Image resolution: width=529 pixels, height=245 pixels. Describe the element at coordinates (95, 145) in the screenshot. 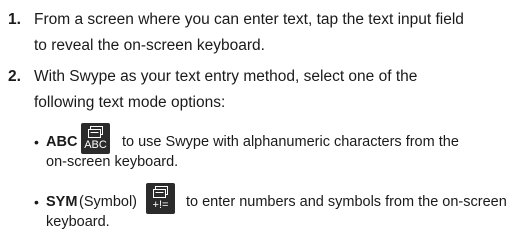

I see `key-label: ABC` at that location.